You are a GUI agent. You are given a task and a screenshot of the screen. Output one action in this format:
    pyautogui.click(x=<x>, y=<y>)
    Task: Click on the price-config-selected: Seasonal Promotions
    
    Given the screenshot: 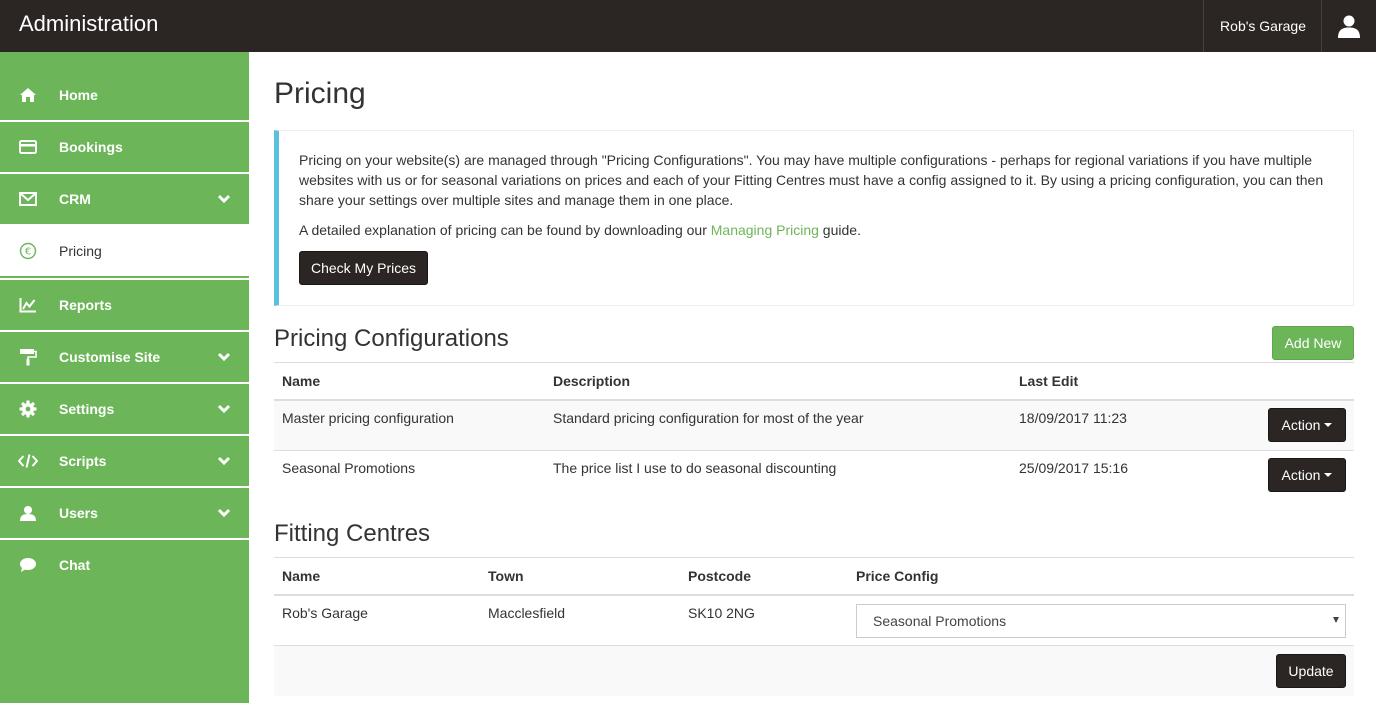 What is the action you would take?
    pyautogui.click(x=940, y=621)
    